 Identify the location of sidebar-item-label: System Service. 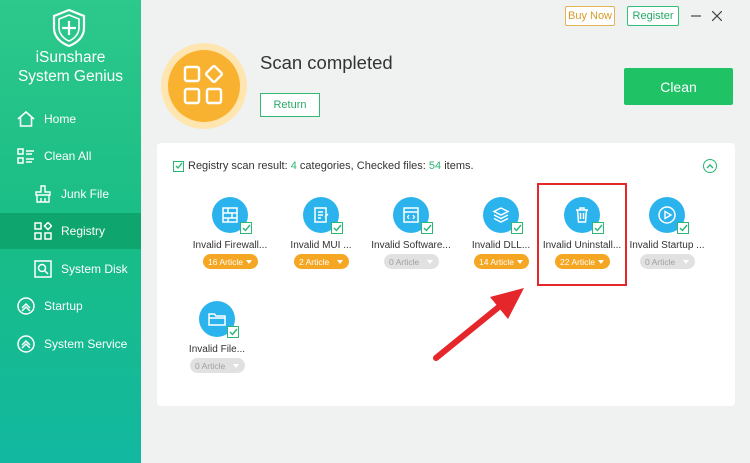
(86, 344).